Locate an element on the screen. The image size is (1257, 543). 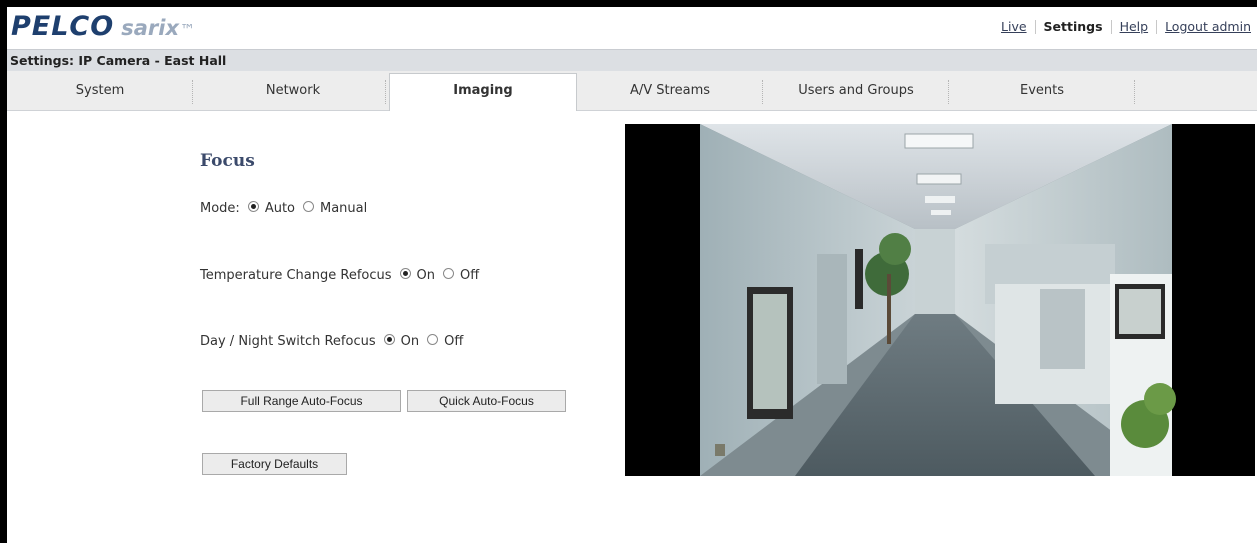
logo-trademark: ™ is located at coordinates (187, 30).